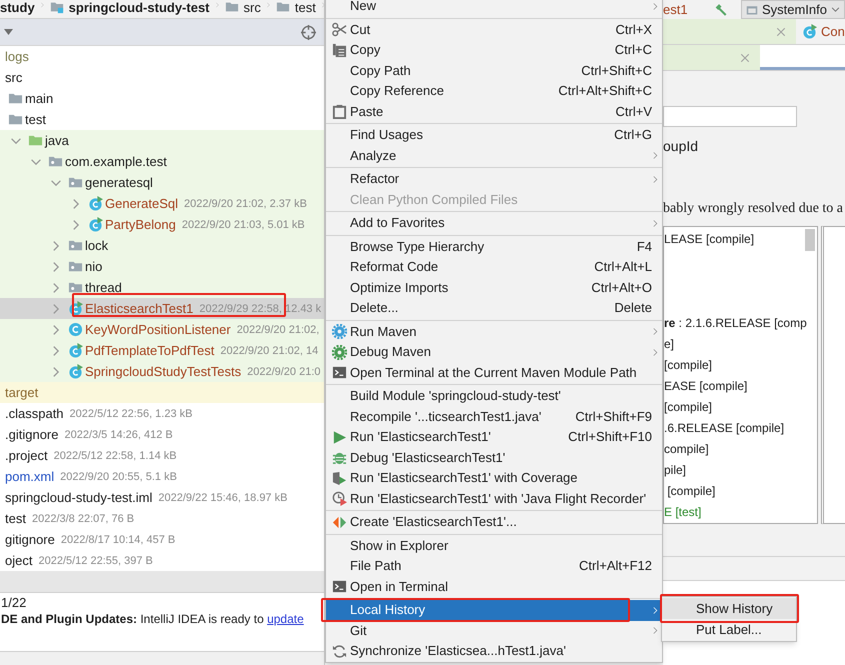  I want to click on menu-item: Run Maven, so click(494, 332).